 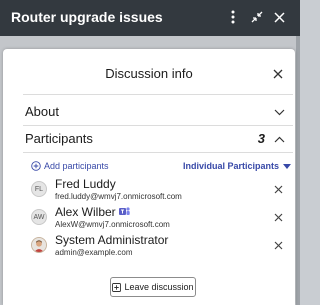 What do you see at coordinates (39, 189) in the screenshot?
I see `avatar: FL` at bounding box center [39, 189].